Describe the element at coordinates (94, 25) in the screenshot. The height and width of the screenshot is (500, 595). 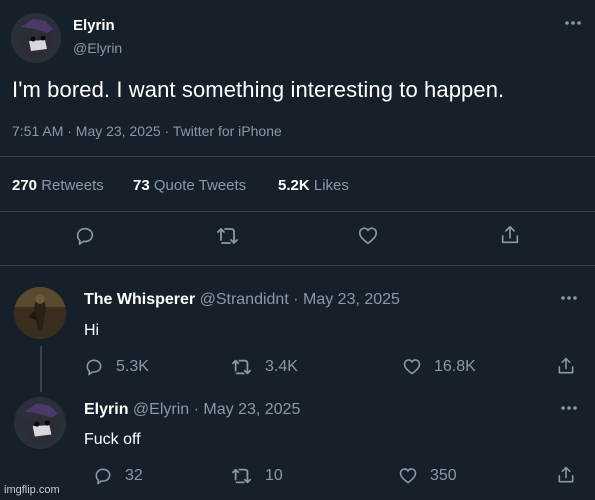
I see `author-name: Elyrin` at that location.